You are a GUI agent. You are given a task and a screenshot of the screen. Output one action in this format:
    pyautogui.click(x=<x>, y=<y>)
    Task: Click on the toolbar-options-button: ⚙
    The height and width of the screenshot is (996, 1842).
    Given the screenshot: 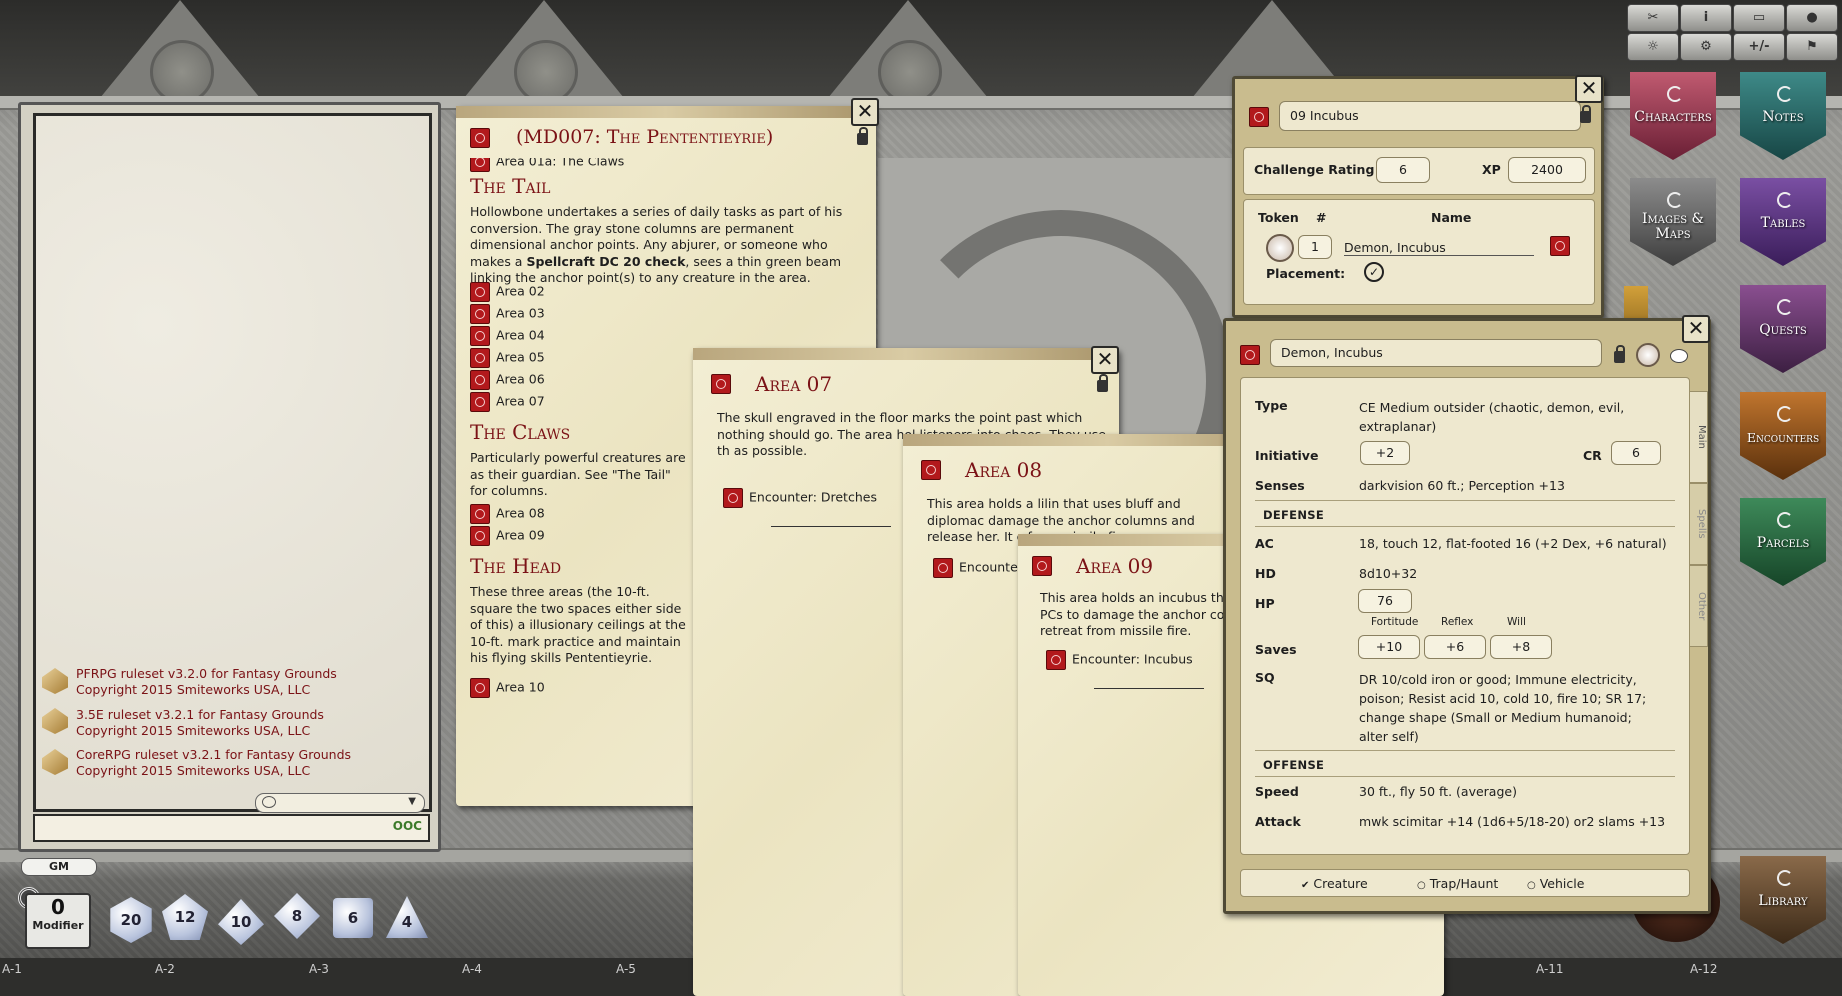 What is the action you would take?
    pyautogui.click(x=1706, y=47)
    